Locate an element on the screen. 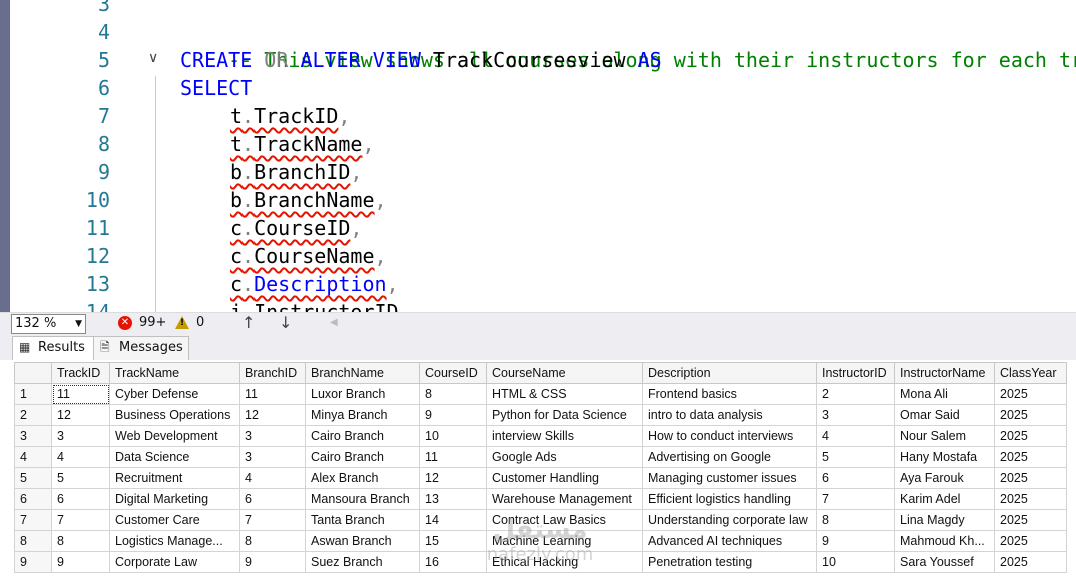 This screenshot has width=1076, height=582. row-number-cell: 5 is located at coordinates (33, 478).